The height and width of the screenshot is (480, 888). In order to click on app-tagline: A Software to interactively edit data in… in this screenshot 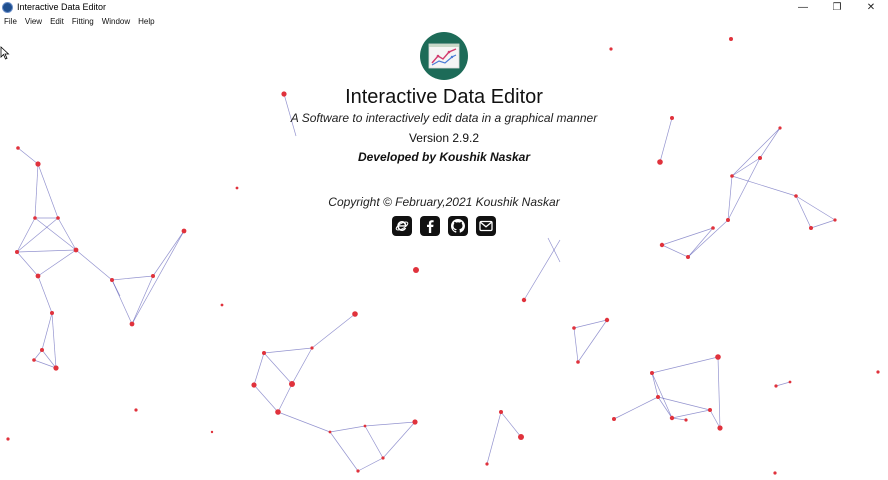, I will do `click(444, 118)`.